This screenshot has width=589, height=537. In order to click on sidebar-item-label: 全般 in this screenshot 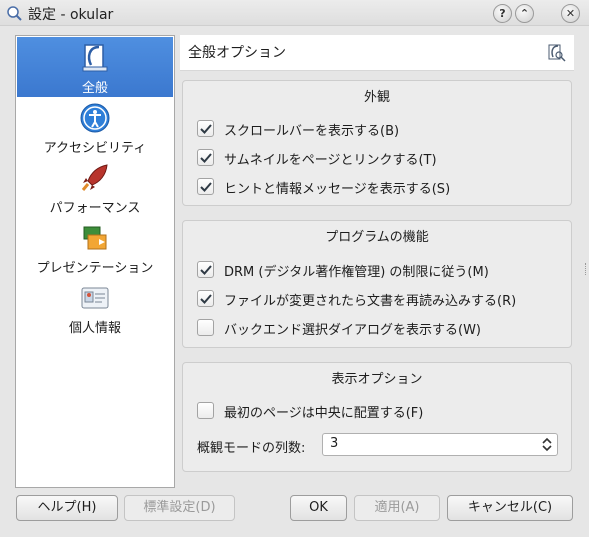, I will do `click(94, 88)`.